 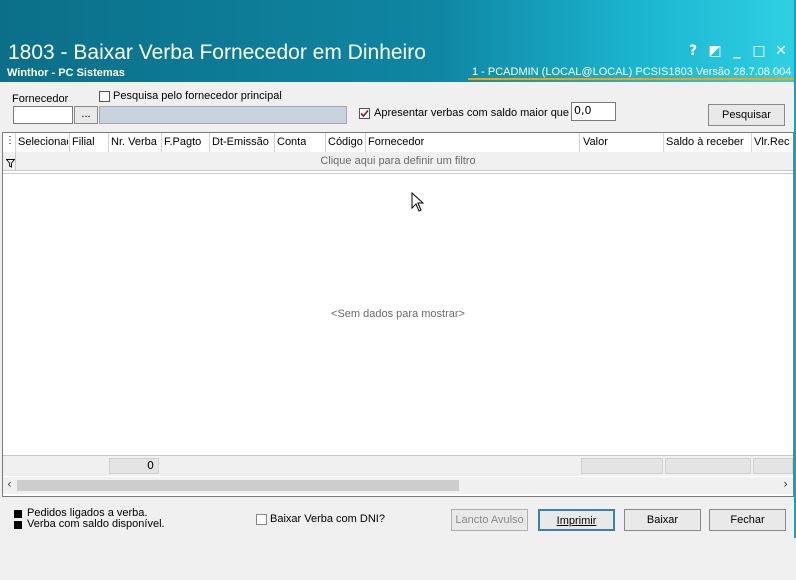 I want to click on baixar-dni-checkbox, so click(x=261, y=519).